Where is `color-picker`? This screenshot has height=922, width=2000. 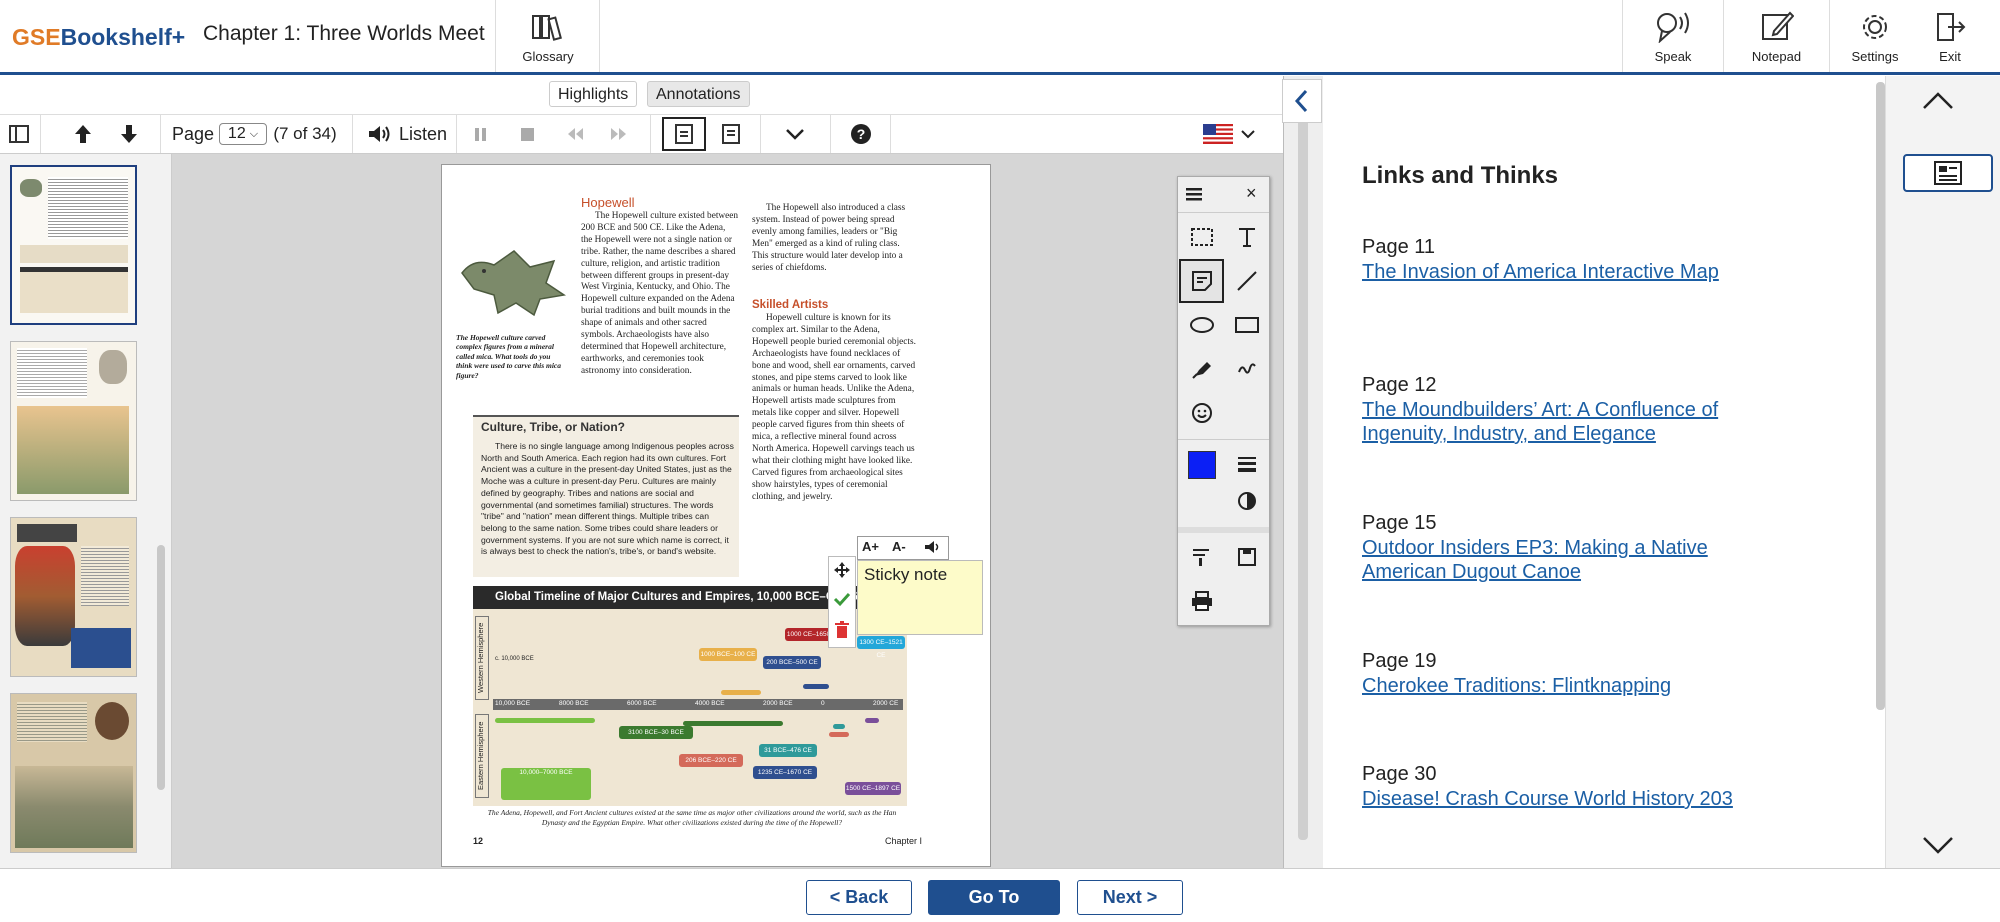 color-picker is located at coordinates (1201, 465).